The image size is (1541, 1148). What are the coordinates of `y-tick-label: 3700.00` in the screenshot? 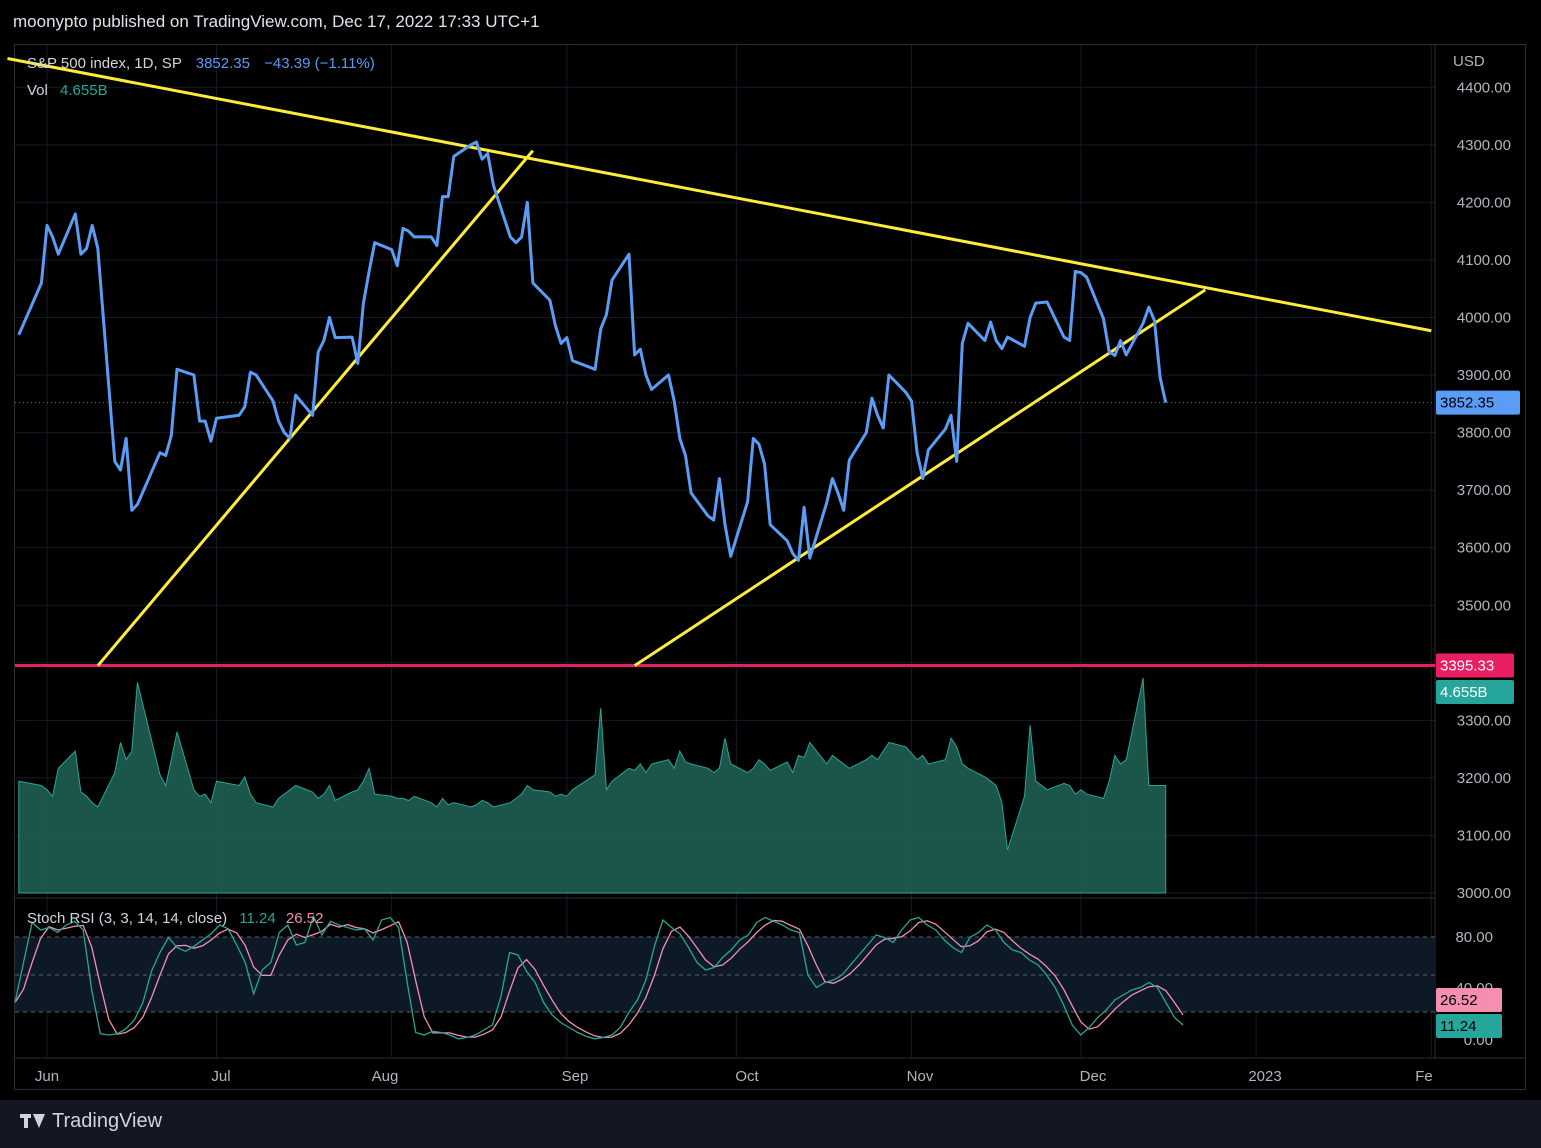 It's located at (1484, 490).